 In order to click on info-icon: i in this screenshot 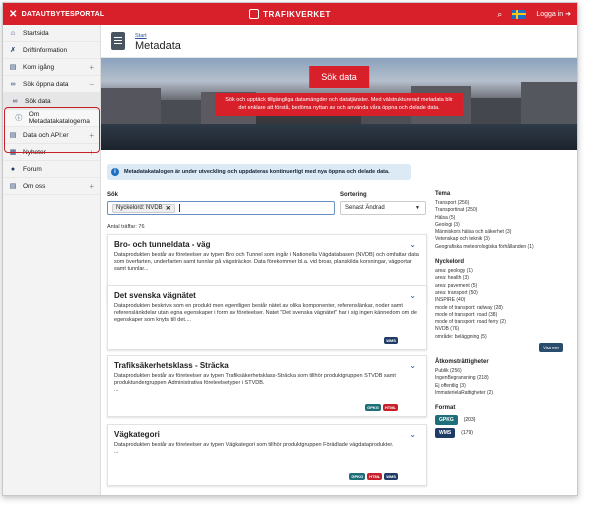, I will do `click(115, 172)`.